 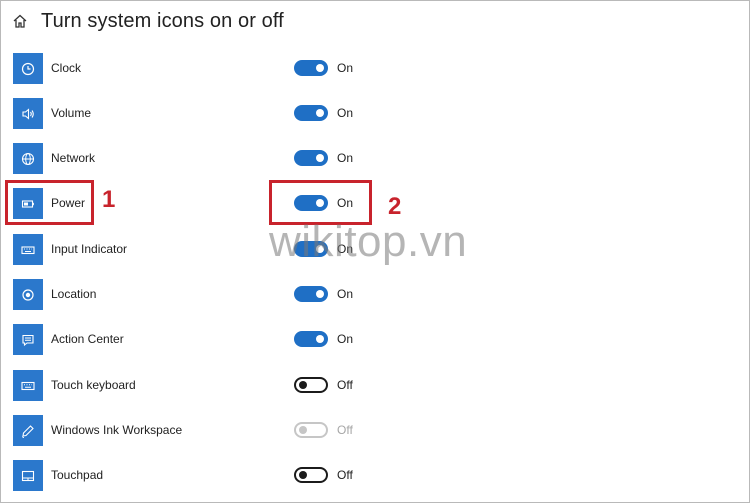 What do you see at coordinates (375, 481) in the screenshot?
I see `setting-row-touchpad: Touchpad Off` at bounding box center [375, 481].